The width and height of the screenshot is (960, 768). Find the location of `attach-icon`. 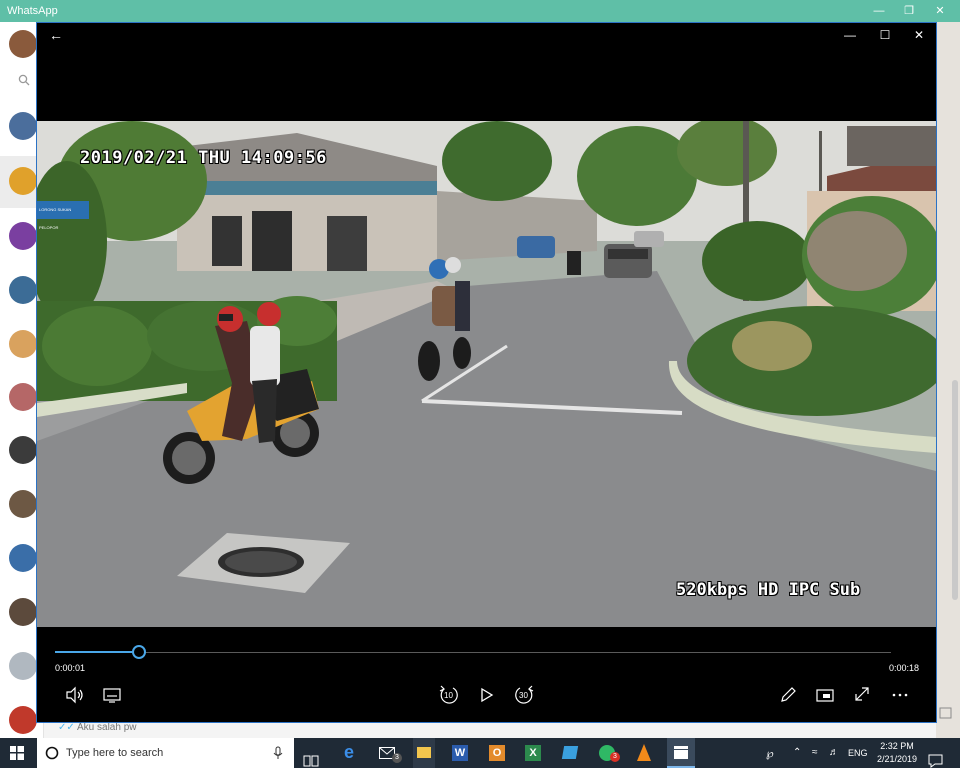

attach-icon is located at coordinates (946, 713).